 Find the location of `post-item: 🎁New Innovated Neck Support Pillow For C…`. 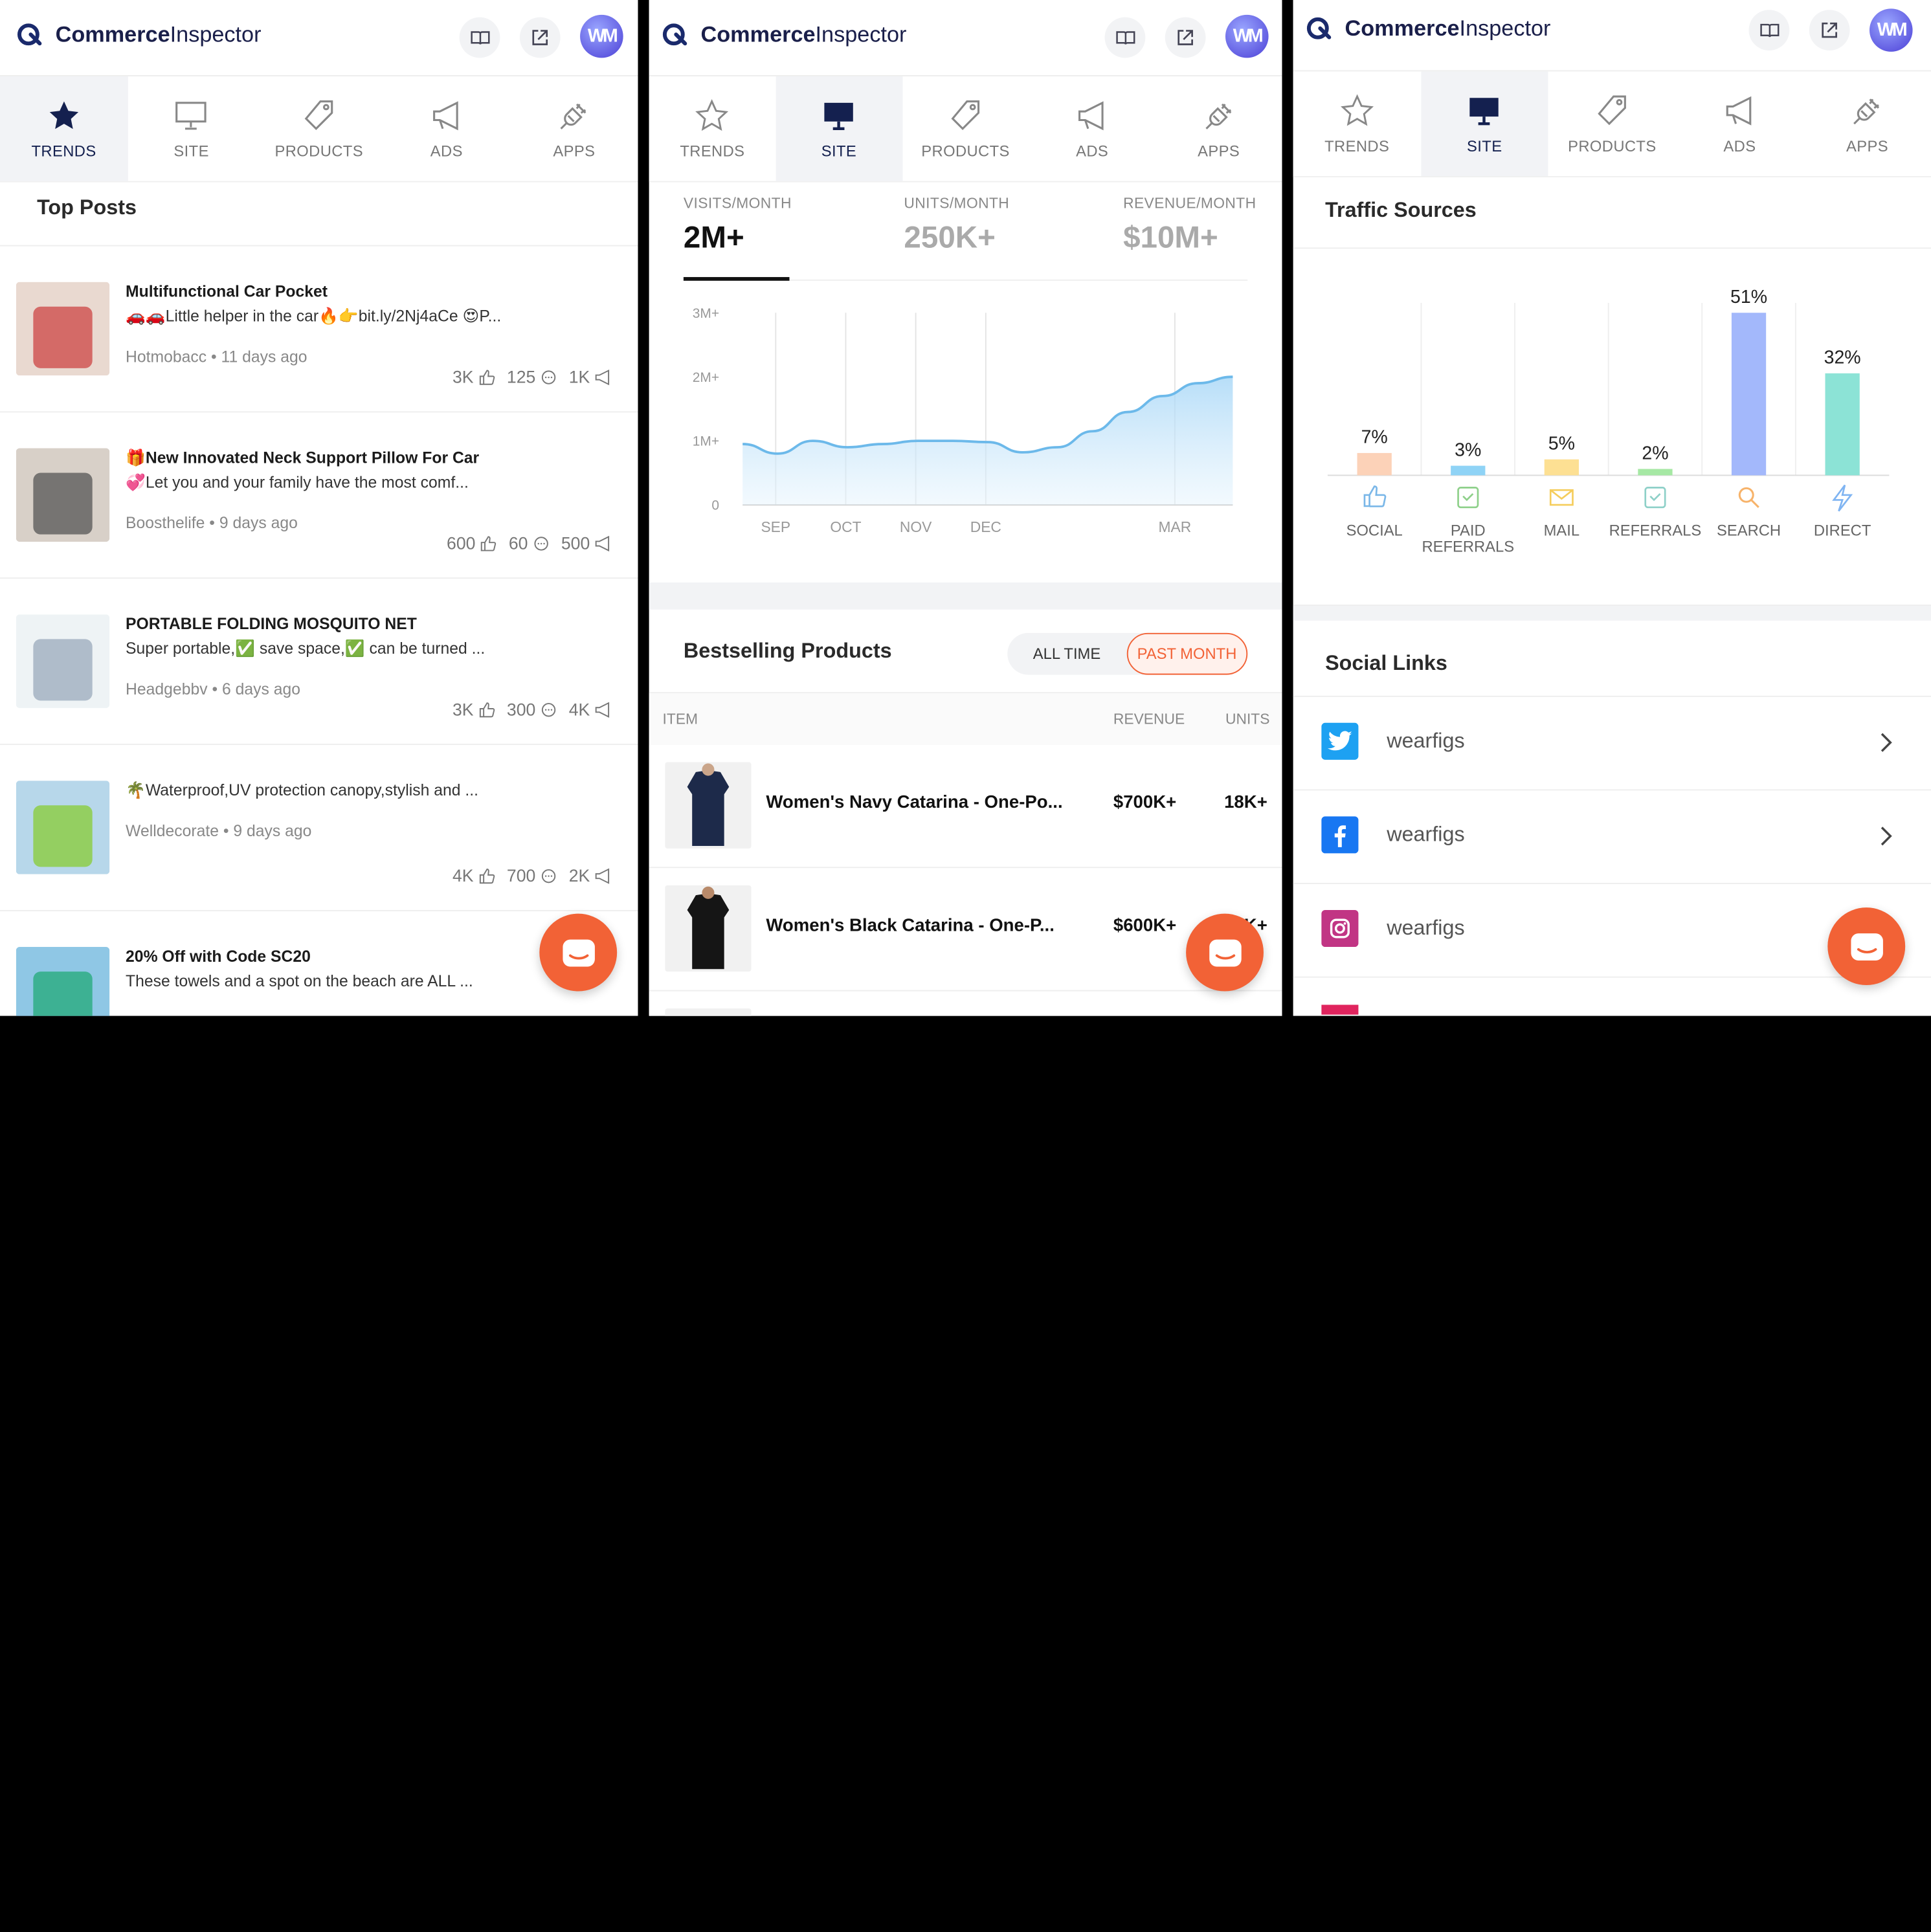

post-item: 🎁New Innovated Neck Support Pillow For C… is located at coordinates (319, 495).